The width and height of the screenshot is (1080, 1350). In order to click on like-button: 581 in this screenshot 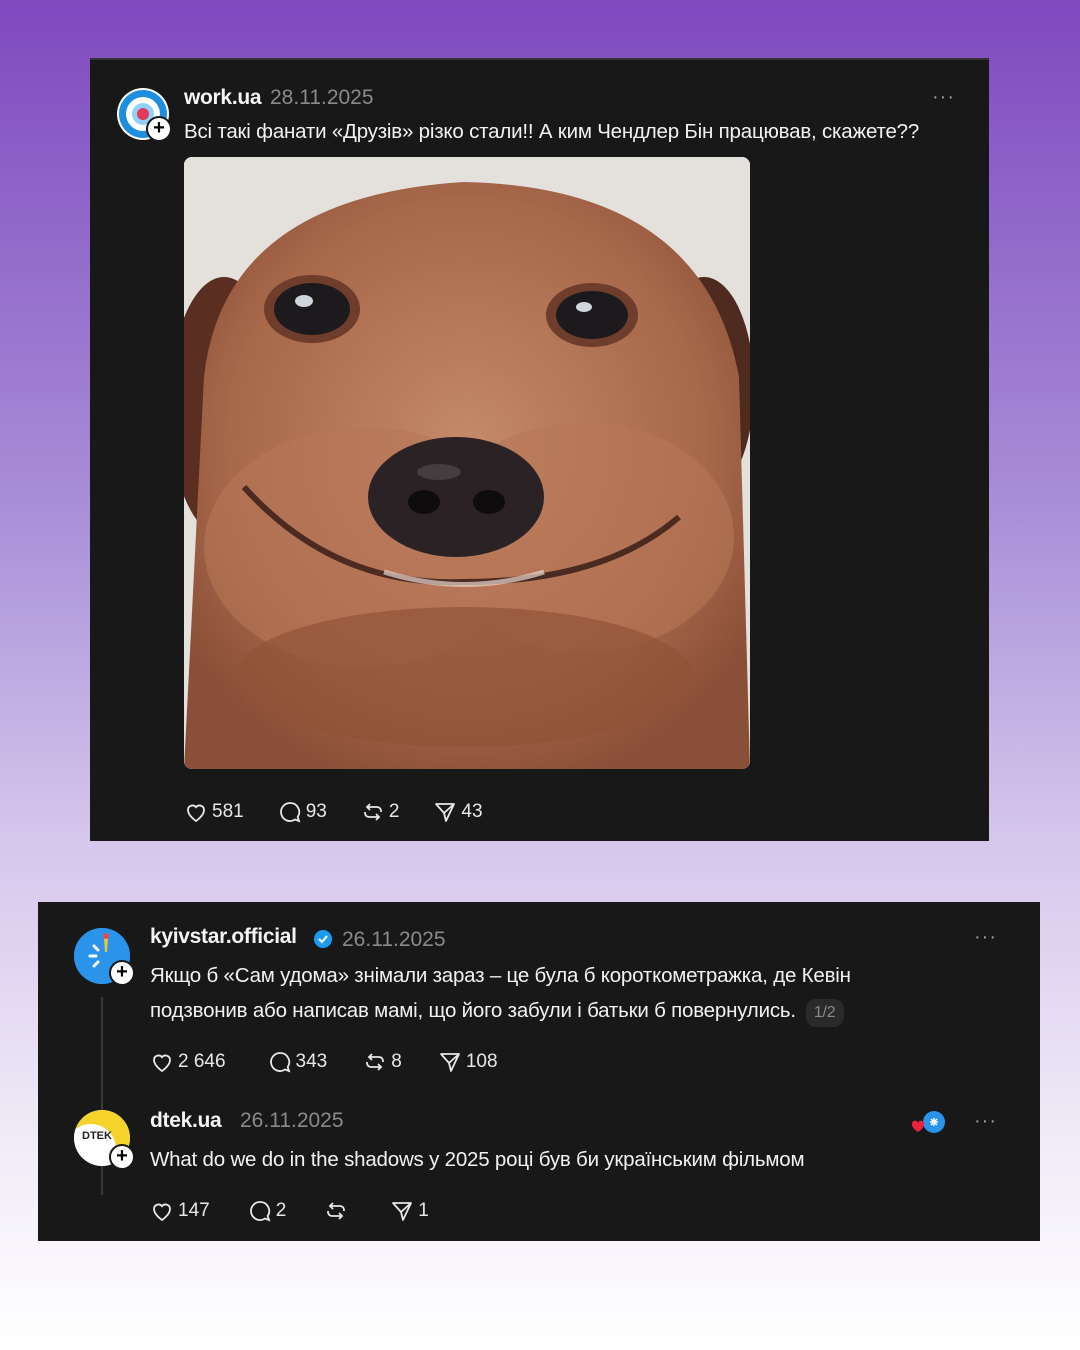, I will do `click(214, 812)`.